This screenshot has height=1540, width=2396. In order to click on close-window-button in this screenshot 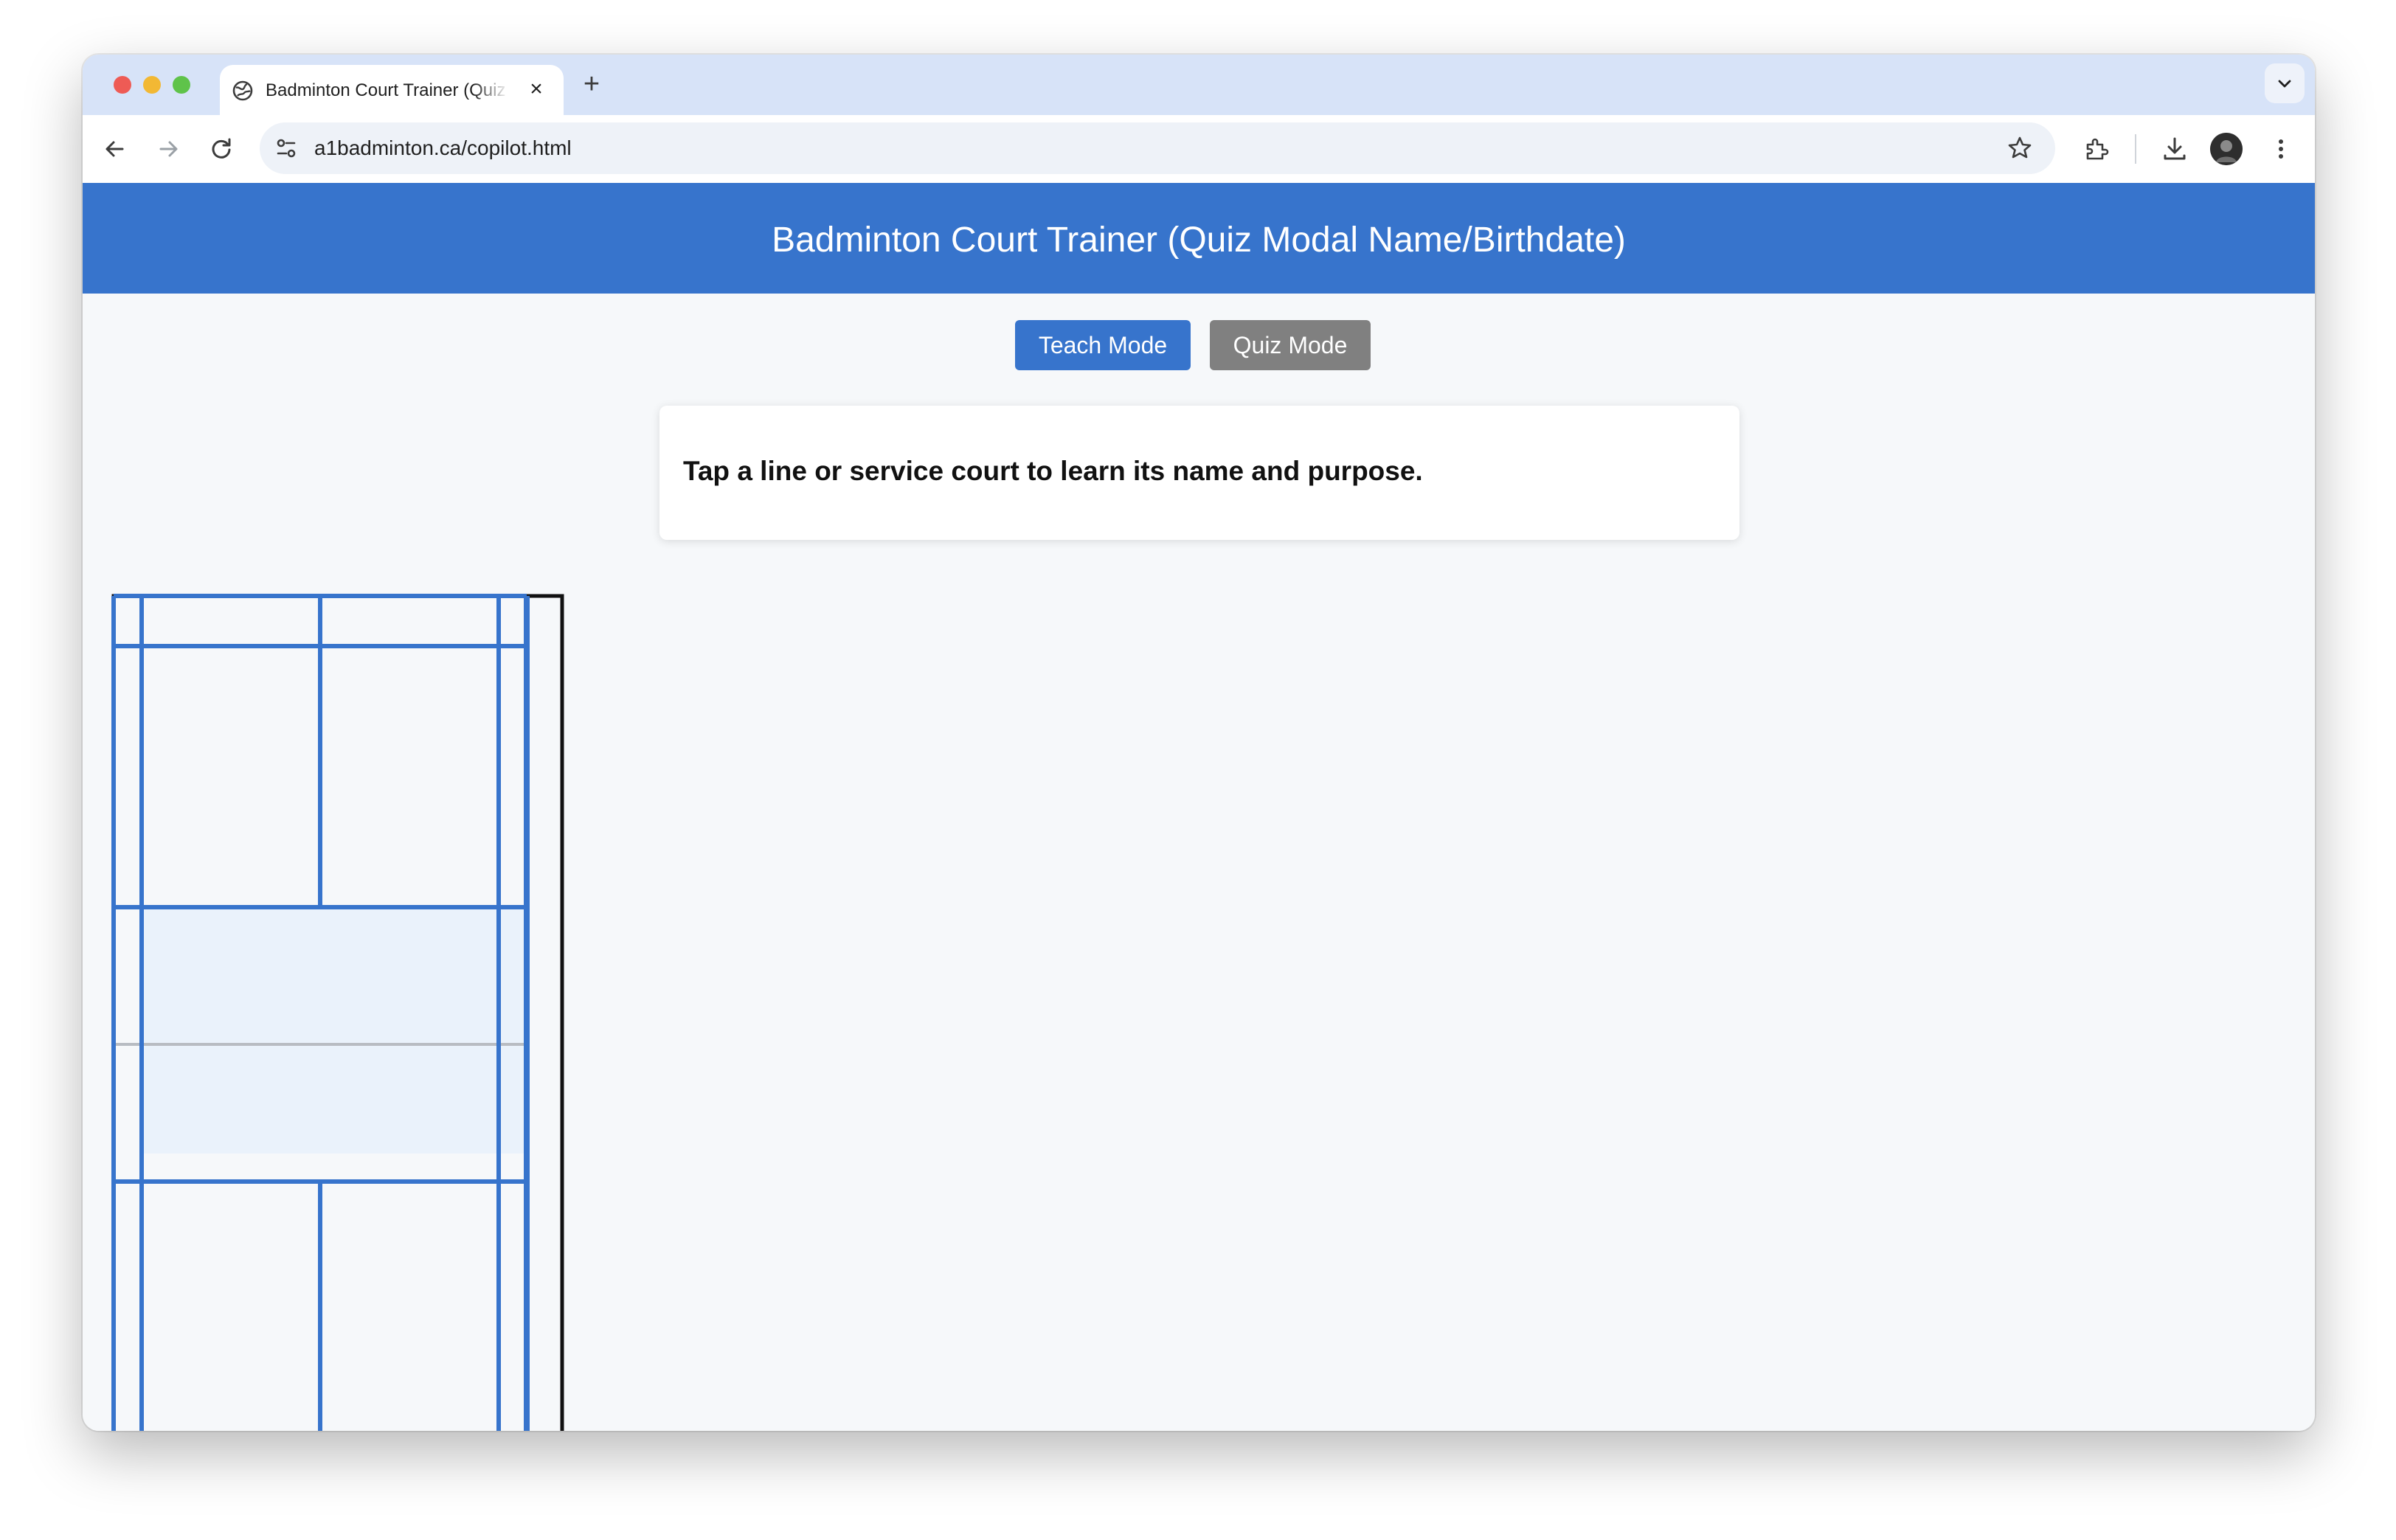, I will do `click(122, 85)`.